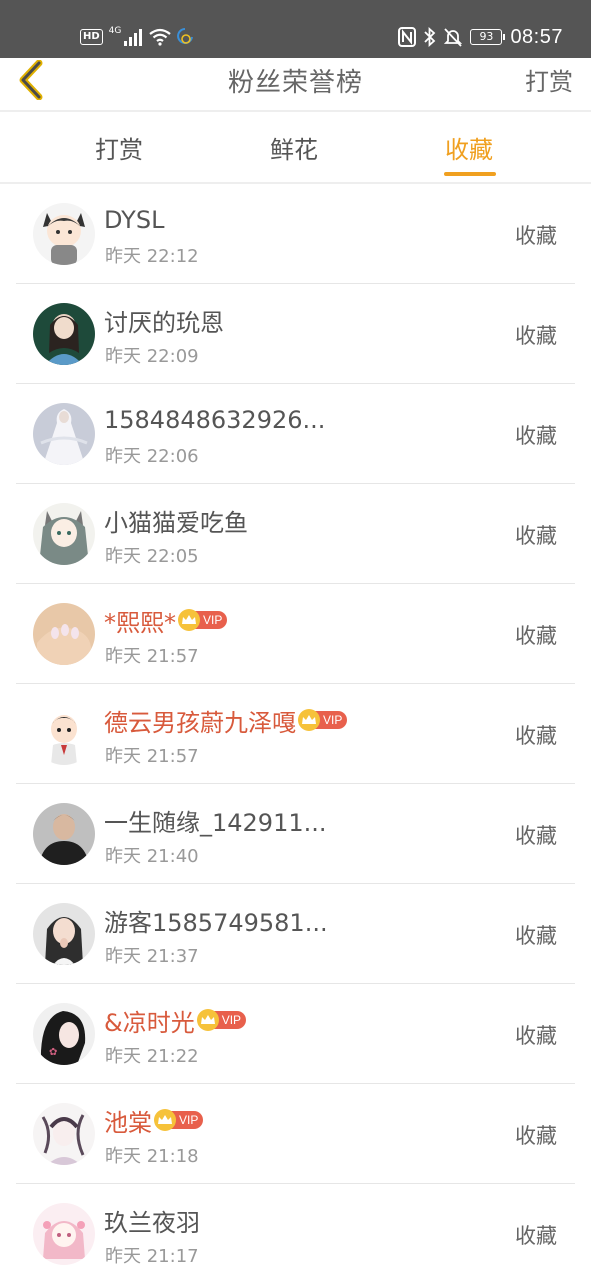  I want to click on status-right: 93 08:57, so click(480, 37).